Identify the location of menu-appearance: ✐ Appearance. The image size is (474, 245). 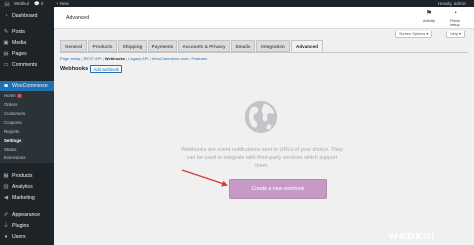
(27, 215).